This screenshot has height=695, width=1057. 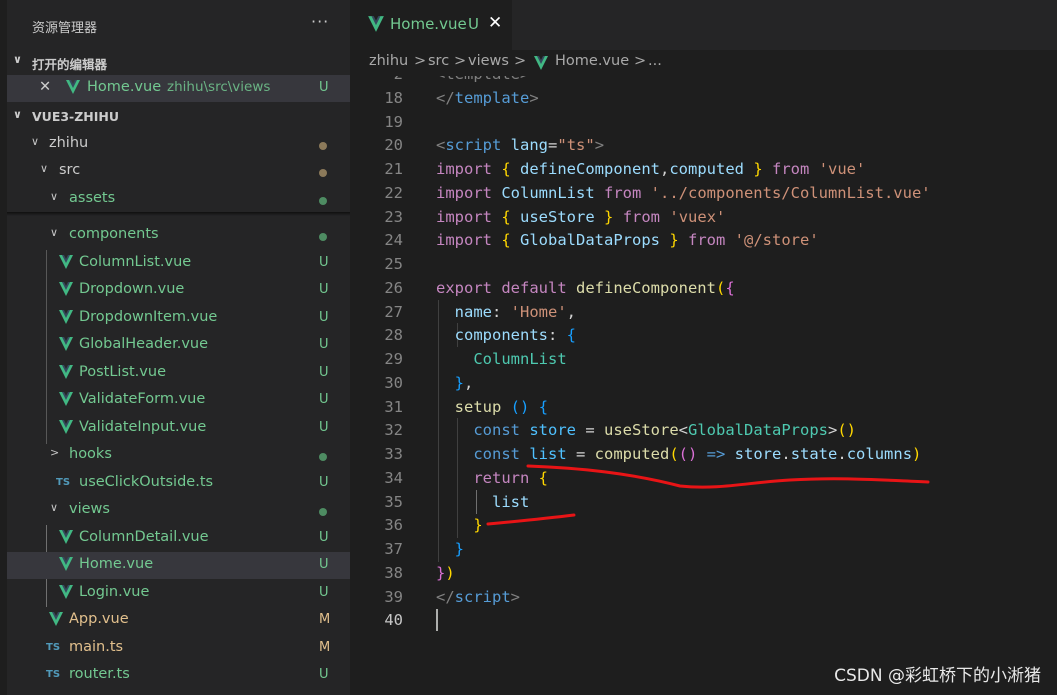 What do you see at coordinates (393, 217) in the screenshot?
I see `line-number: 23` at bounding box center [393, 217].